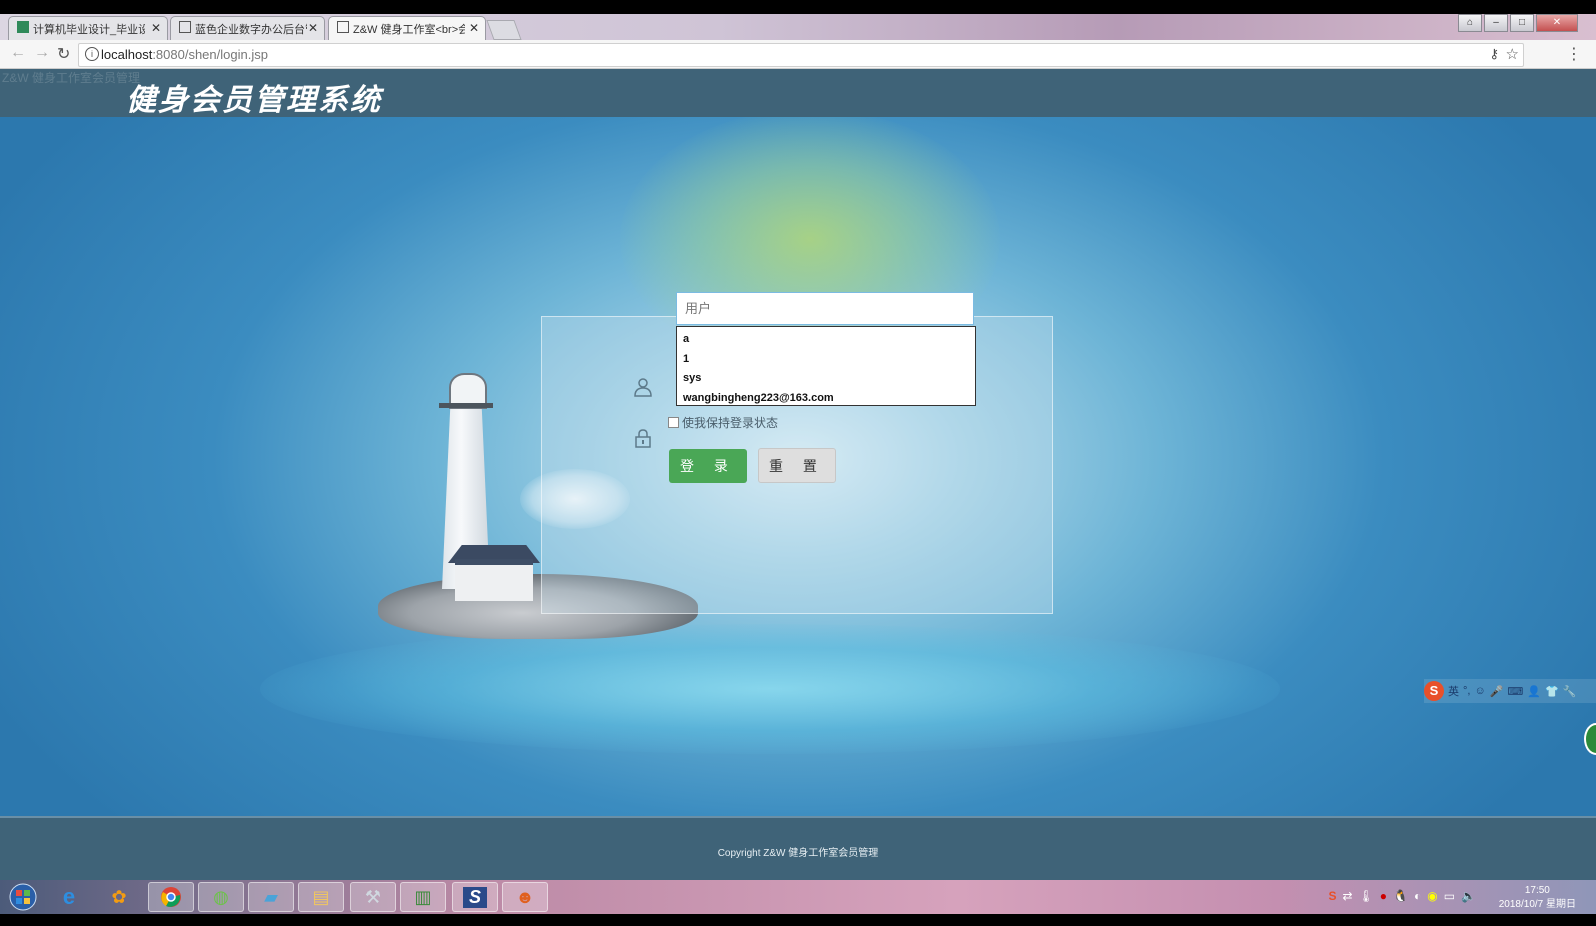 This screenshot has width=1596, height=926. I want to click on tab-graduation-design: 计算机毕业设计_毕业设 ✕, so click(88, 28).